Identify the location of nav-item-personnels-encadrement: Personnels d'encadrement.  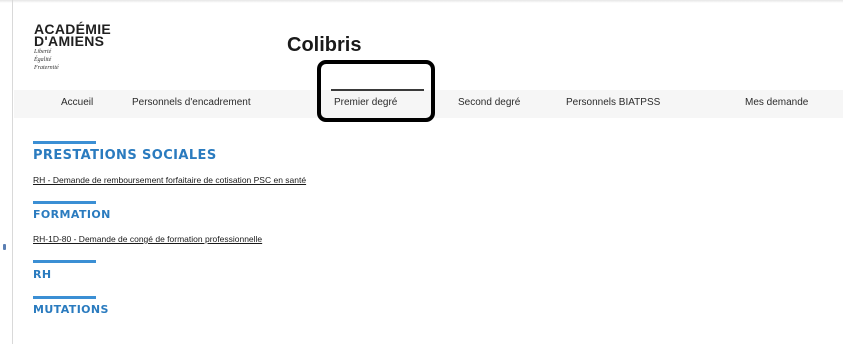
(191, 104).